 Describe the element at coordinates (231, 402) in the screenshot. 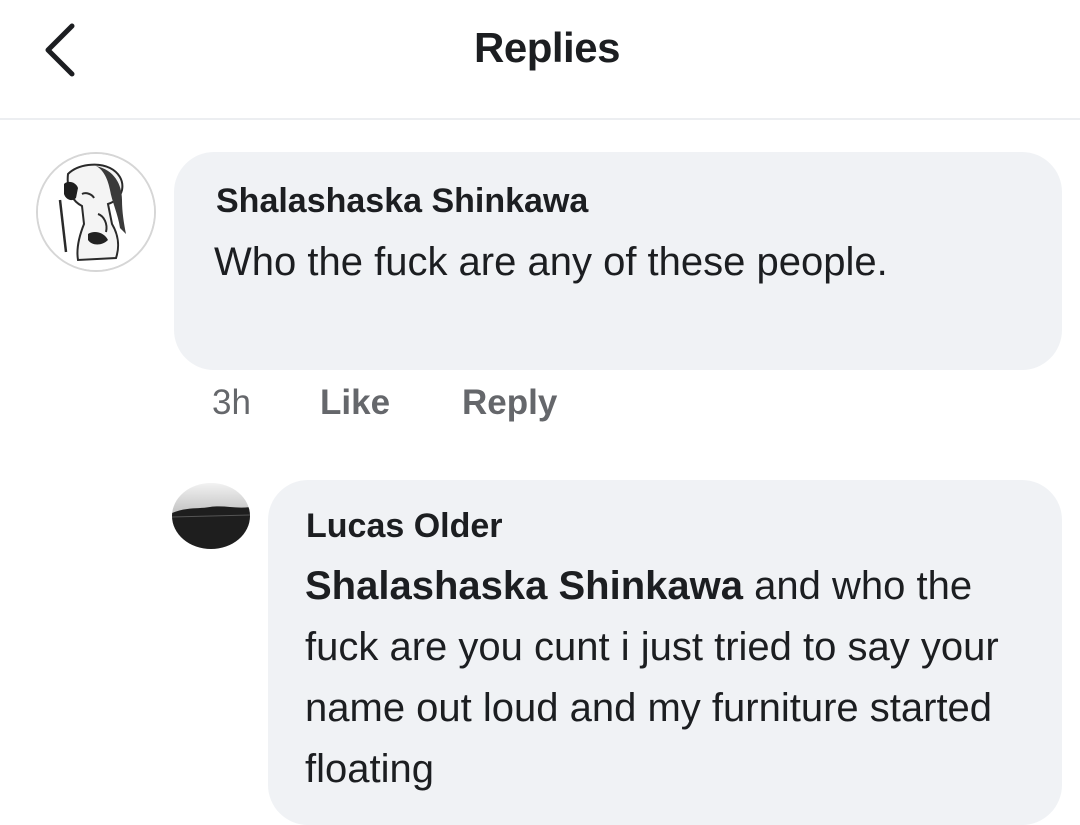

I see `comment-timestamp: 3h` at that location.